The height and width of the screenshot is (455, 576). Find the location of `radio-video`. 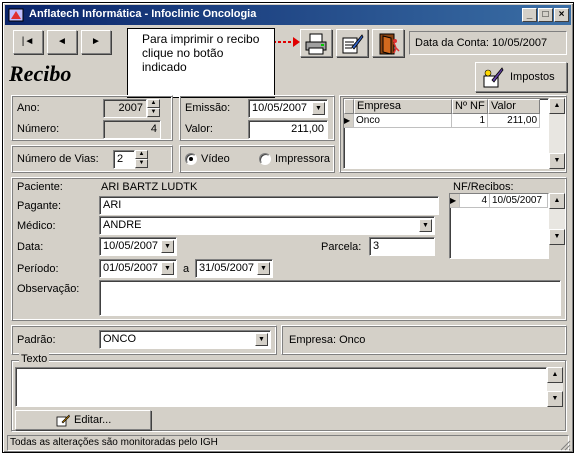

radio-video is located at coordinates (191, 159).